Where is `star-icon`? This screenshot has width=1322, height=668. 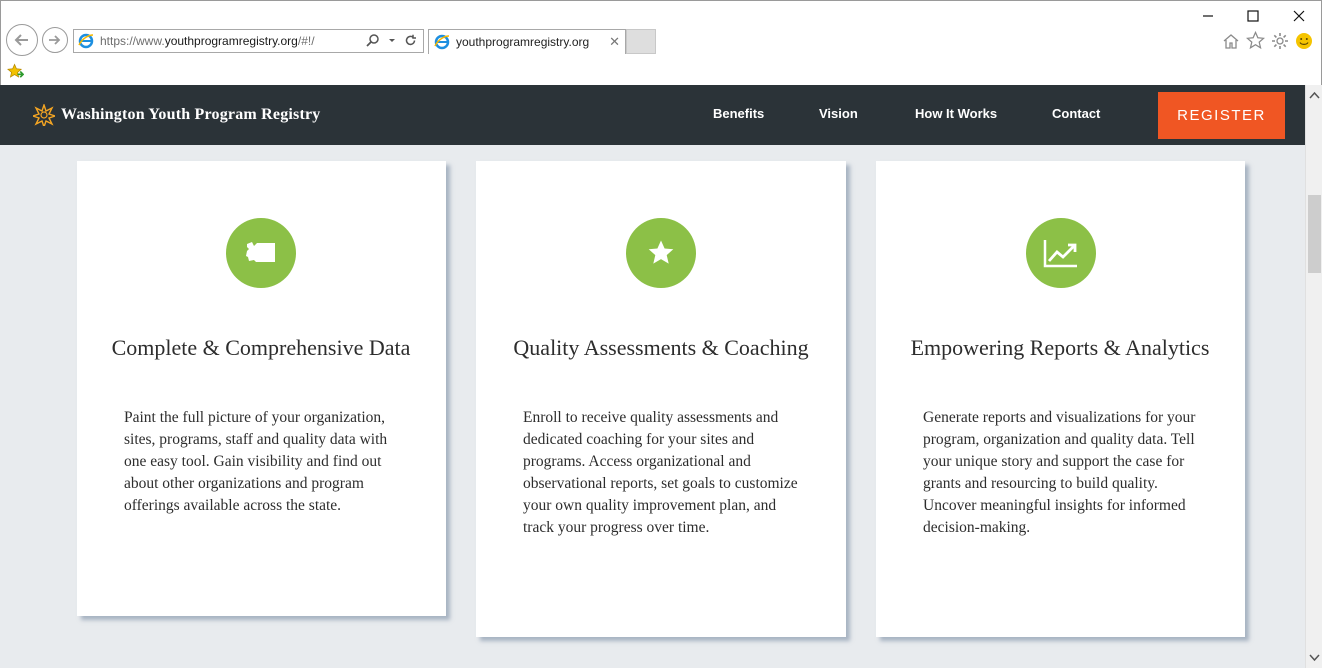
star-icon is located at coordinates (661, 253).